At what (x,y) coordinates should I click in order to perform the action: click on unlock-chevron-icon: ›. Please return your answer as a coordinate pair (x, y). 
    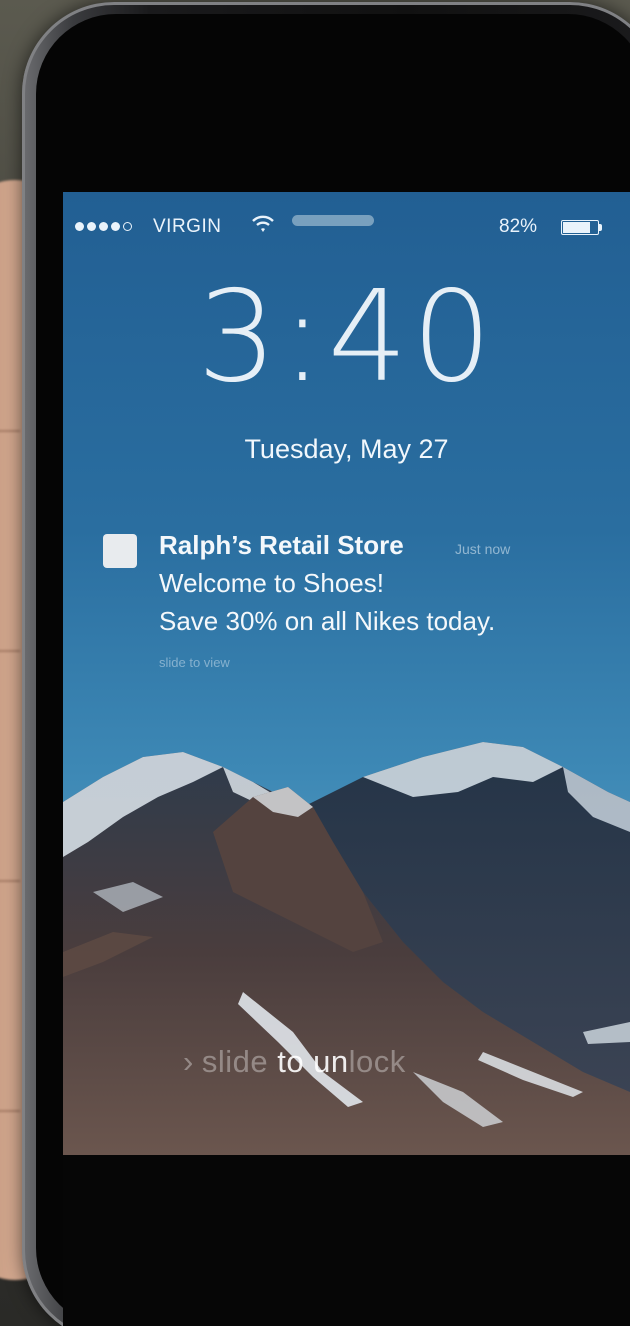
    Looking at the image, I should click on (188, 1061).